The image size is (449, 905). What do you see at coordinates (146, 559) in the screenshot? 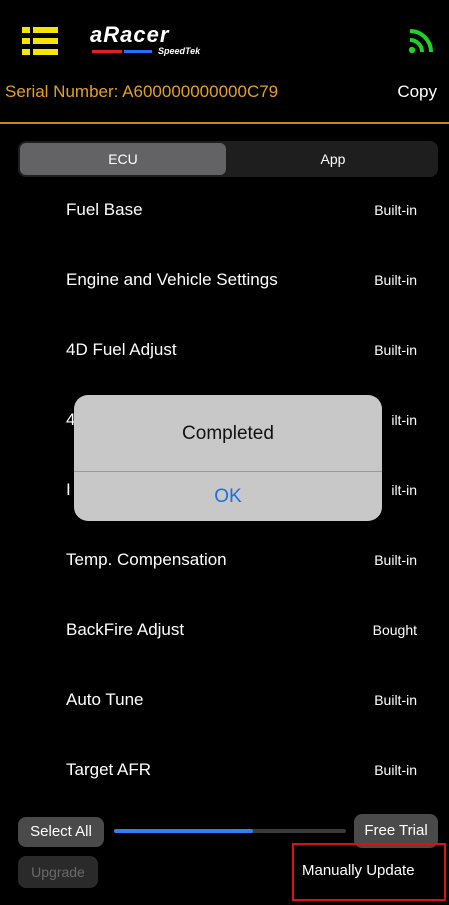
I see `item-label: Temp. Compensation` at bounding box center [146, 559].